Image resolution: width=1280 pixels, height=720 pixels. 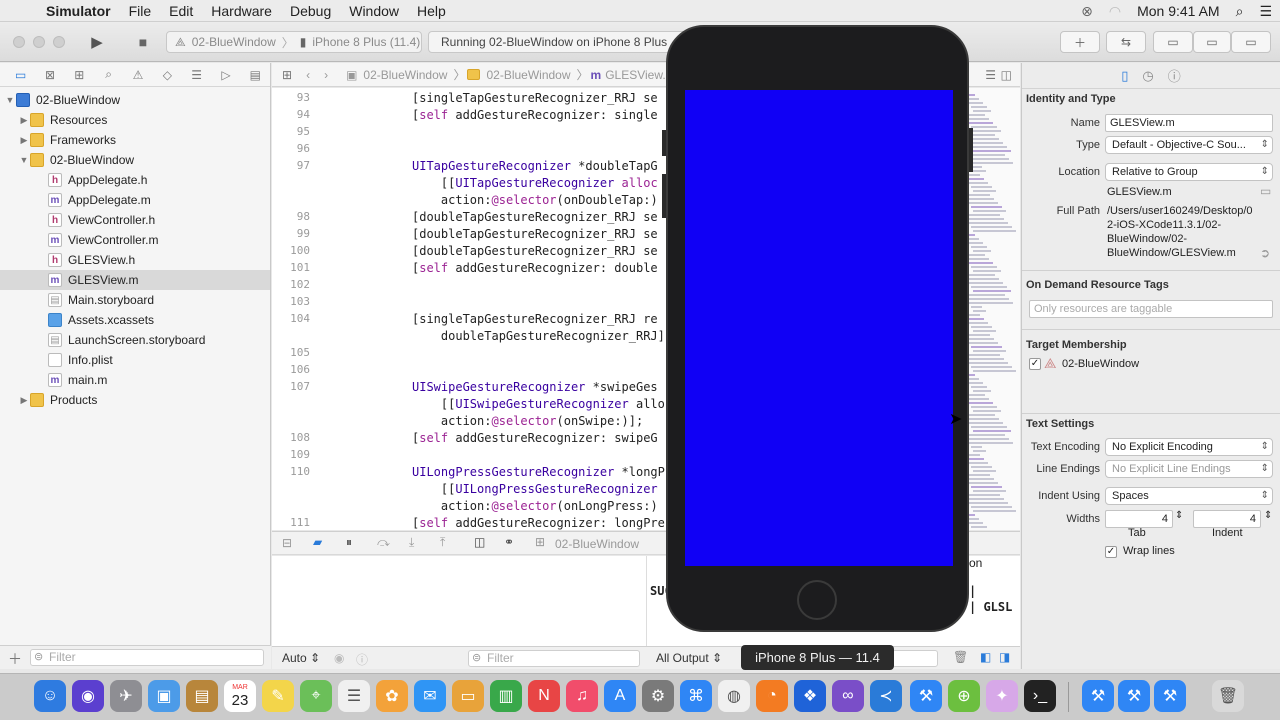 What do you see at coordinates (1002, 696) in the screenshot?
I see `bluebird-icon: ✦` at bounding box center [1002, 696].